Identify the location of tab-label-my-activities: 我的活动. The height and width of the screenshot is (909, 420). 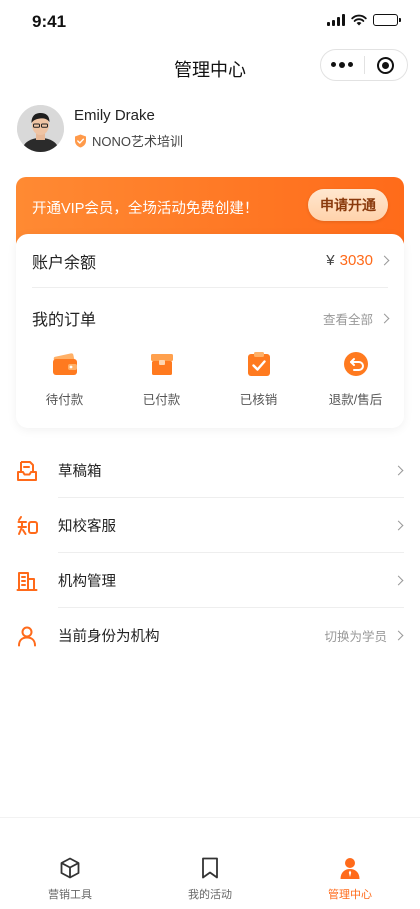
(210, 895).